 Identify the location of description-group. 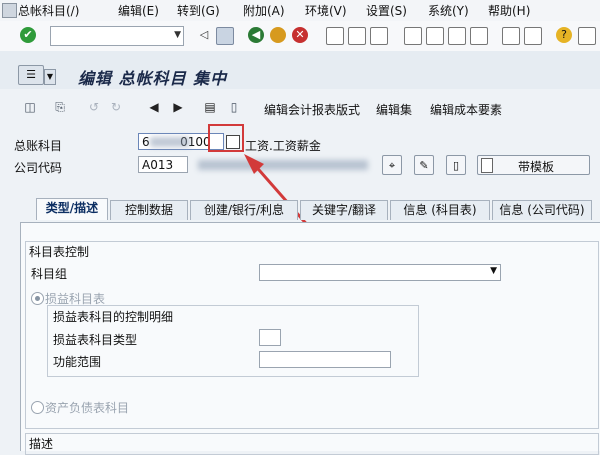
(312, 444).